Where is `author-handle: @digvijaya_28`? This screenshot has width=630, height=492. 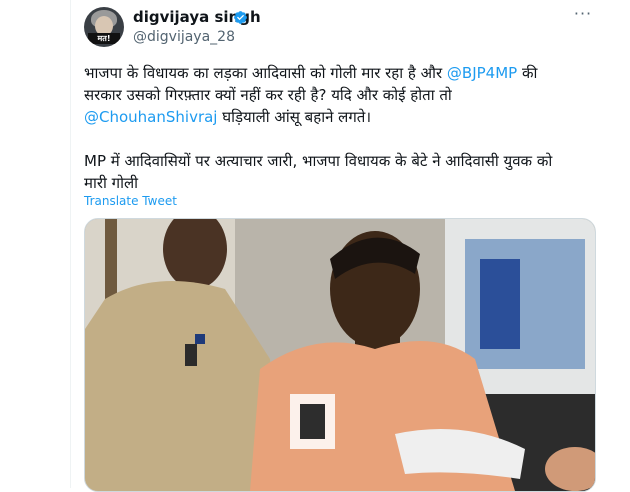
author-handle: @digvijaya_28 is located at coordinates (184, 37).